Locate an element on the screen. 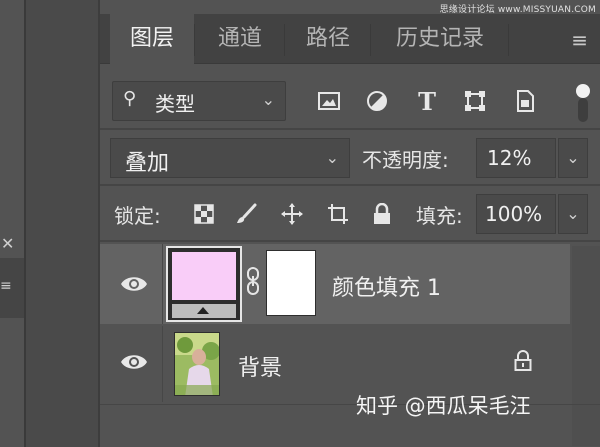 The image size is (600, 447). shape-filter-icon is located at coordinates (475, 101).